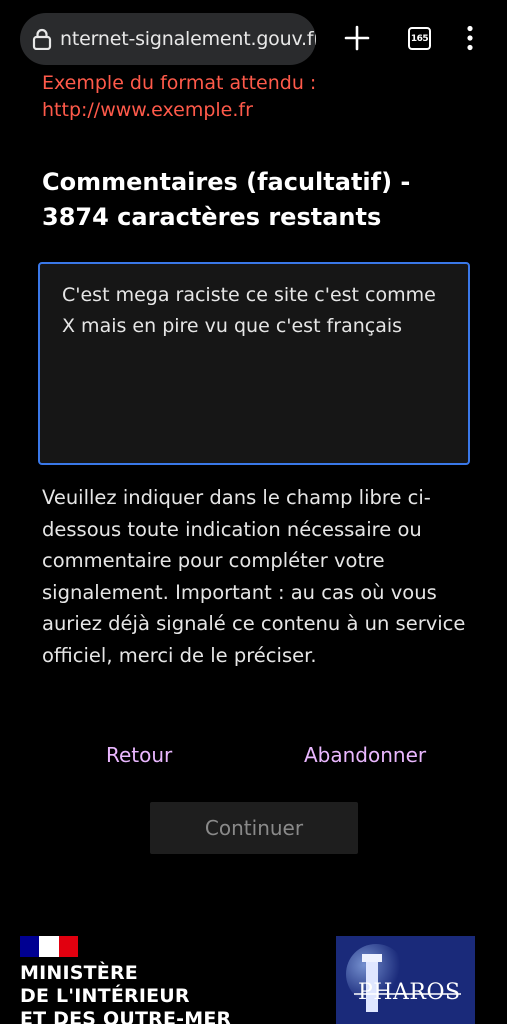 This screenshot has width=507, height=1024. I want to click on url-hint-line2: http://www.exemple.fr, so click(147, 110).